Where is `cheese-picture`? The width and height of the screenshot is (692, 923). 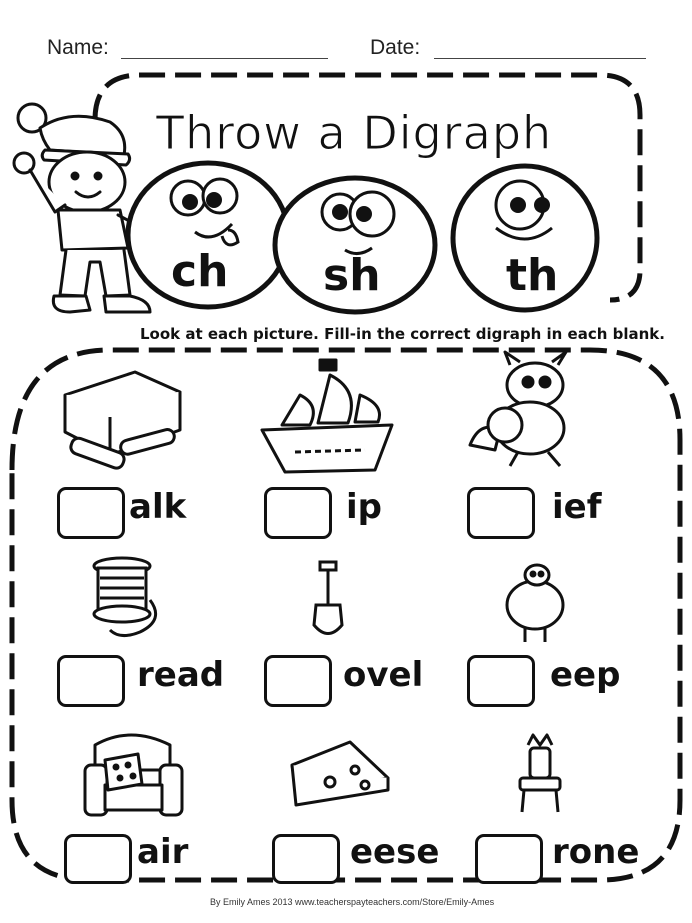 cheese-picture is located at coordinates (340, 773).